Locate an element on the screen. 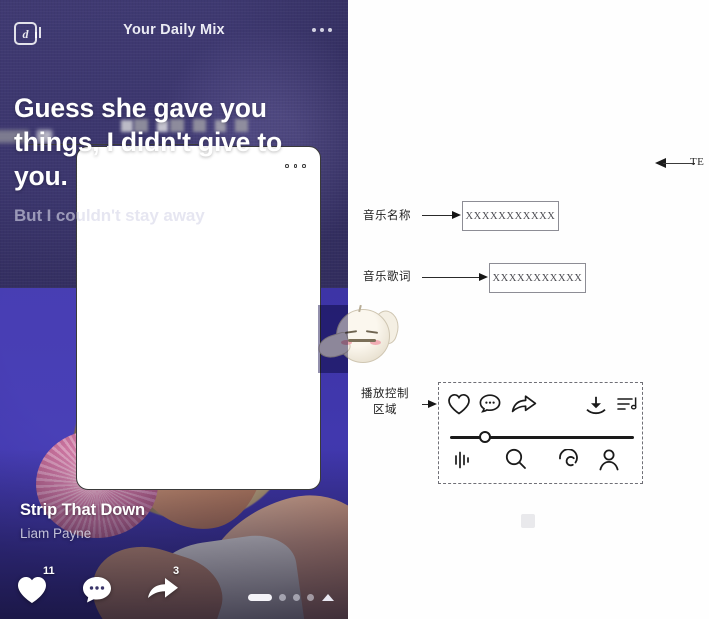  leader-line-music-name is located at coordinates (438, 216).